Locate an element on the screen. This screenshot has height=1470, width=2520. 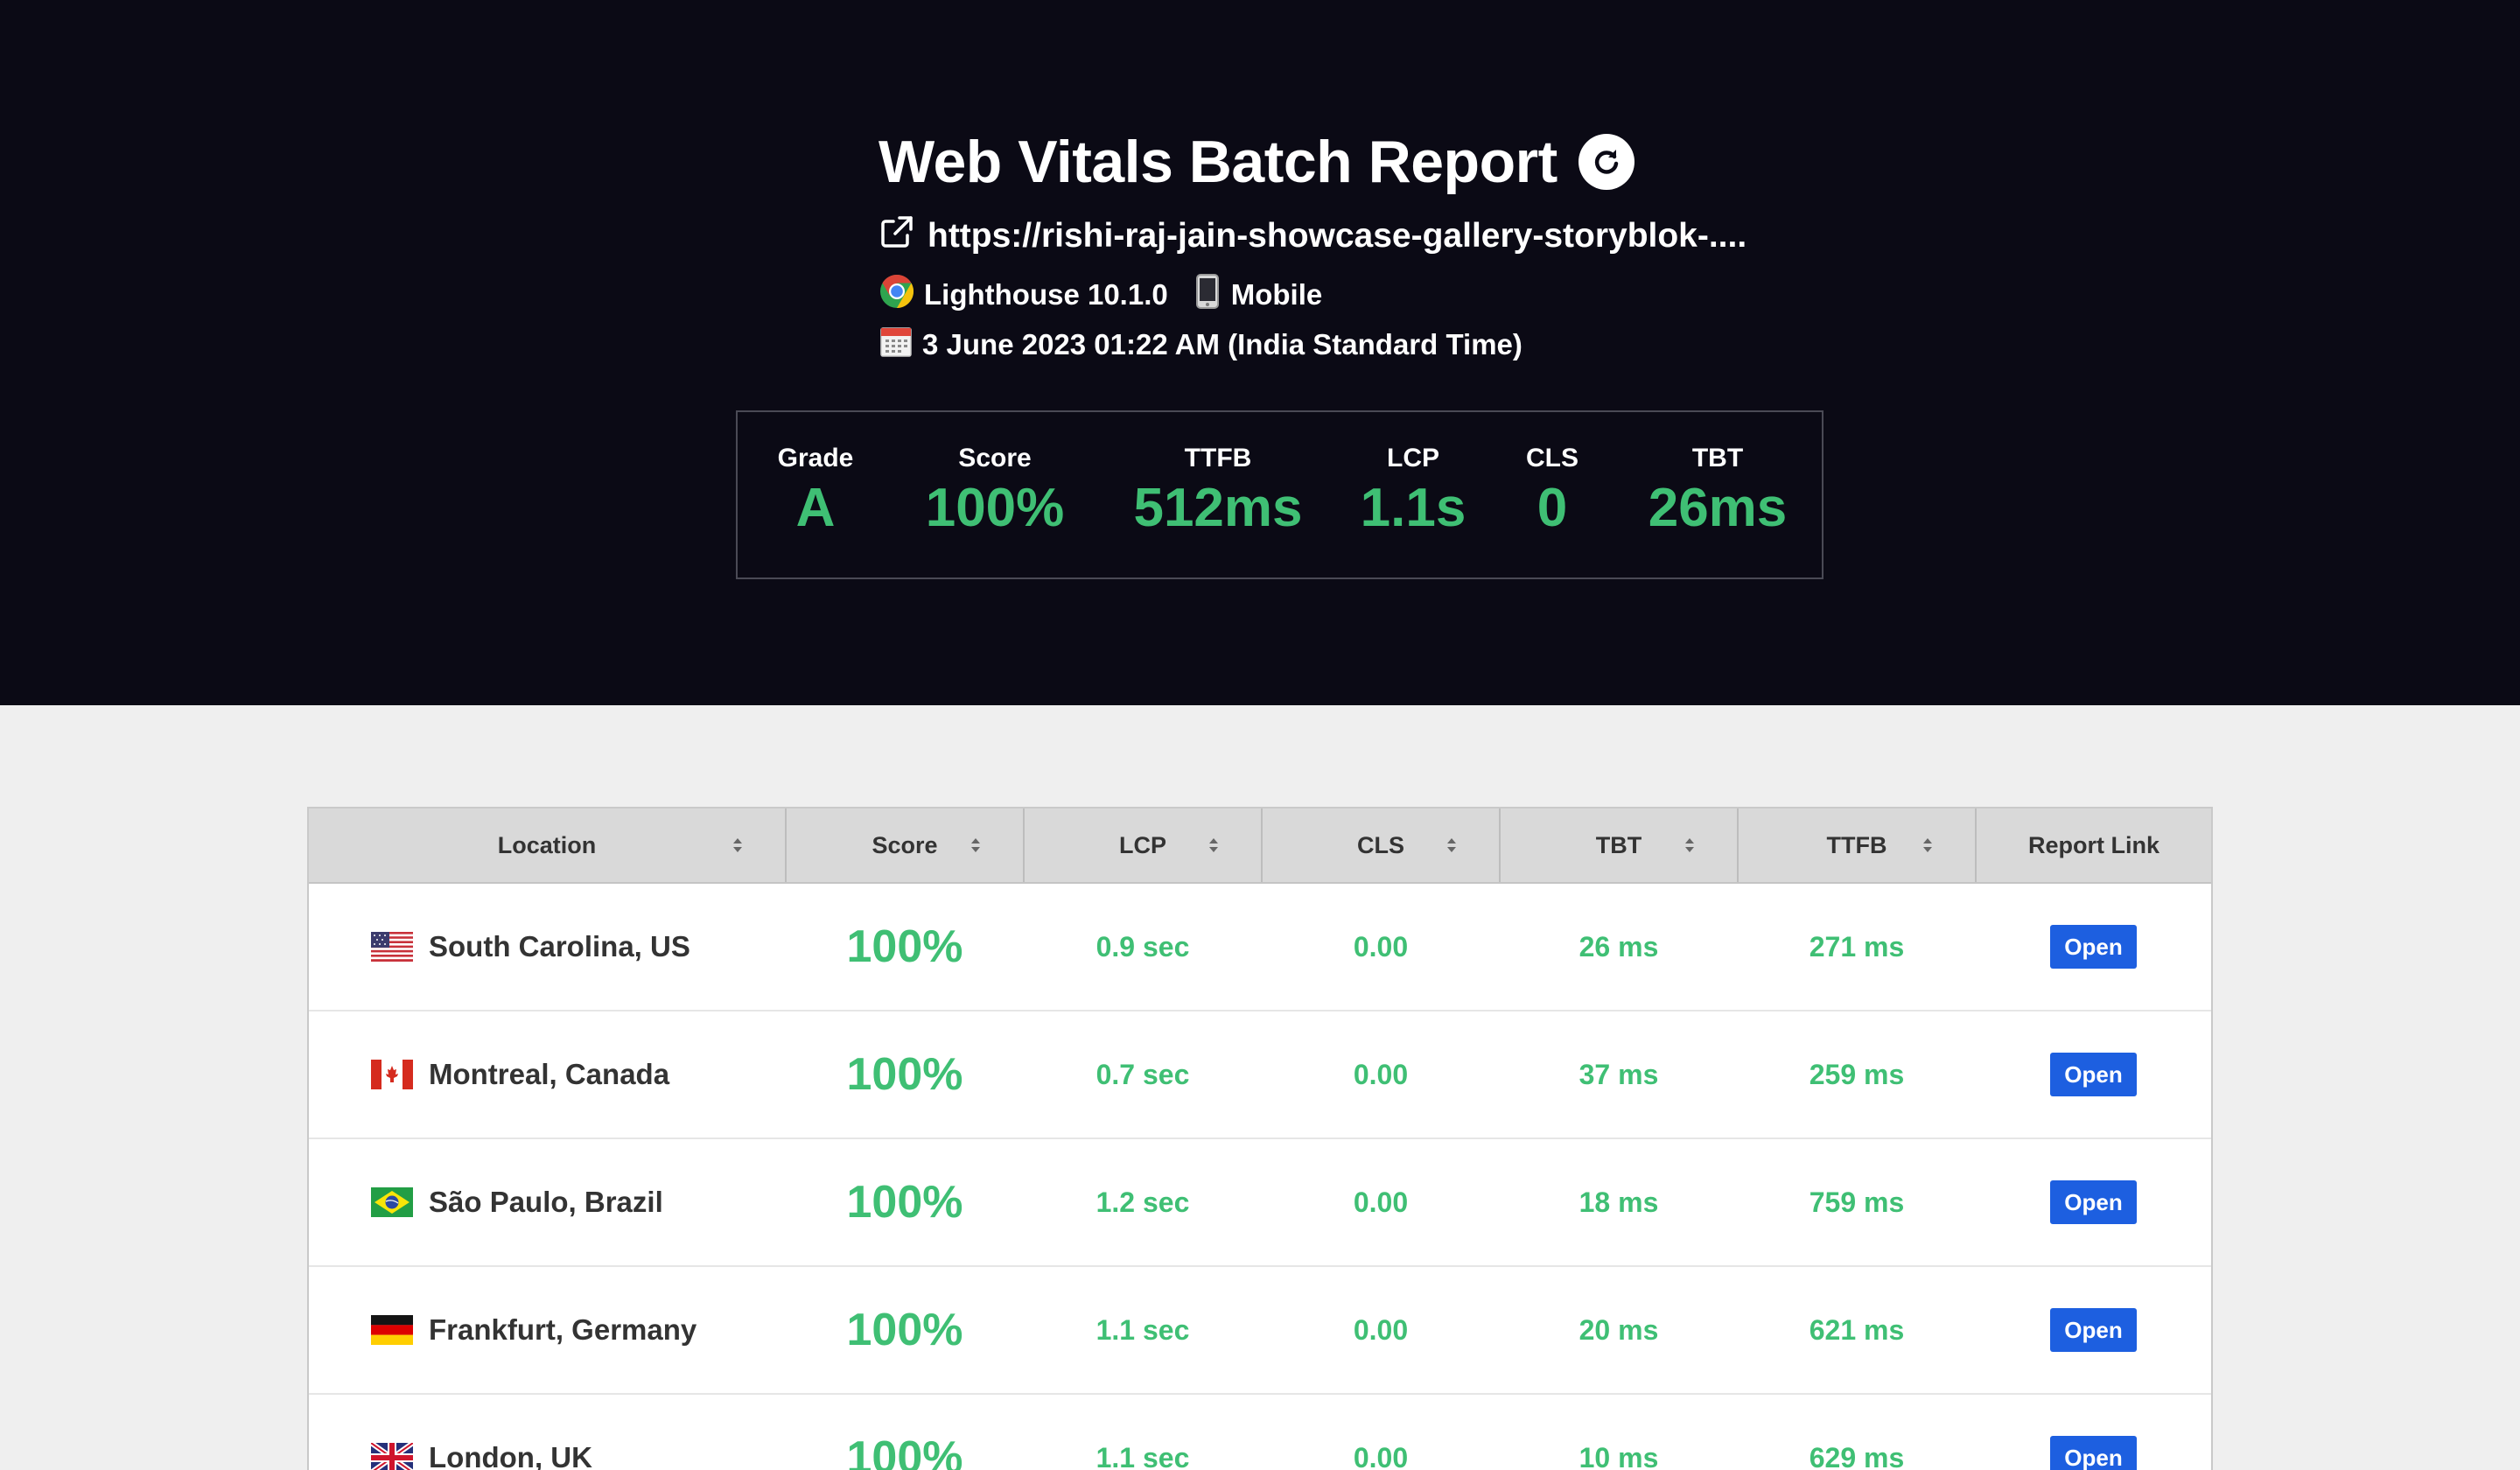
mobile-phone-icon is located at coordinates (1207, 295).